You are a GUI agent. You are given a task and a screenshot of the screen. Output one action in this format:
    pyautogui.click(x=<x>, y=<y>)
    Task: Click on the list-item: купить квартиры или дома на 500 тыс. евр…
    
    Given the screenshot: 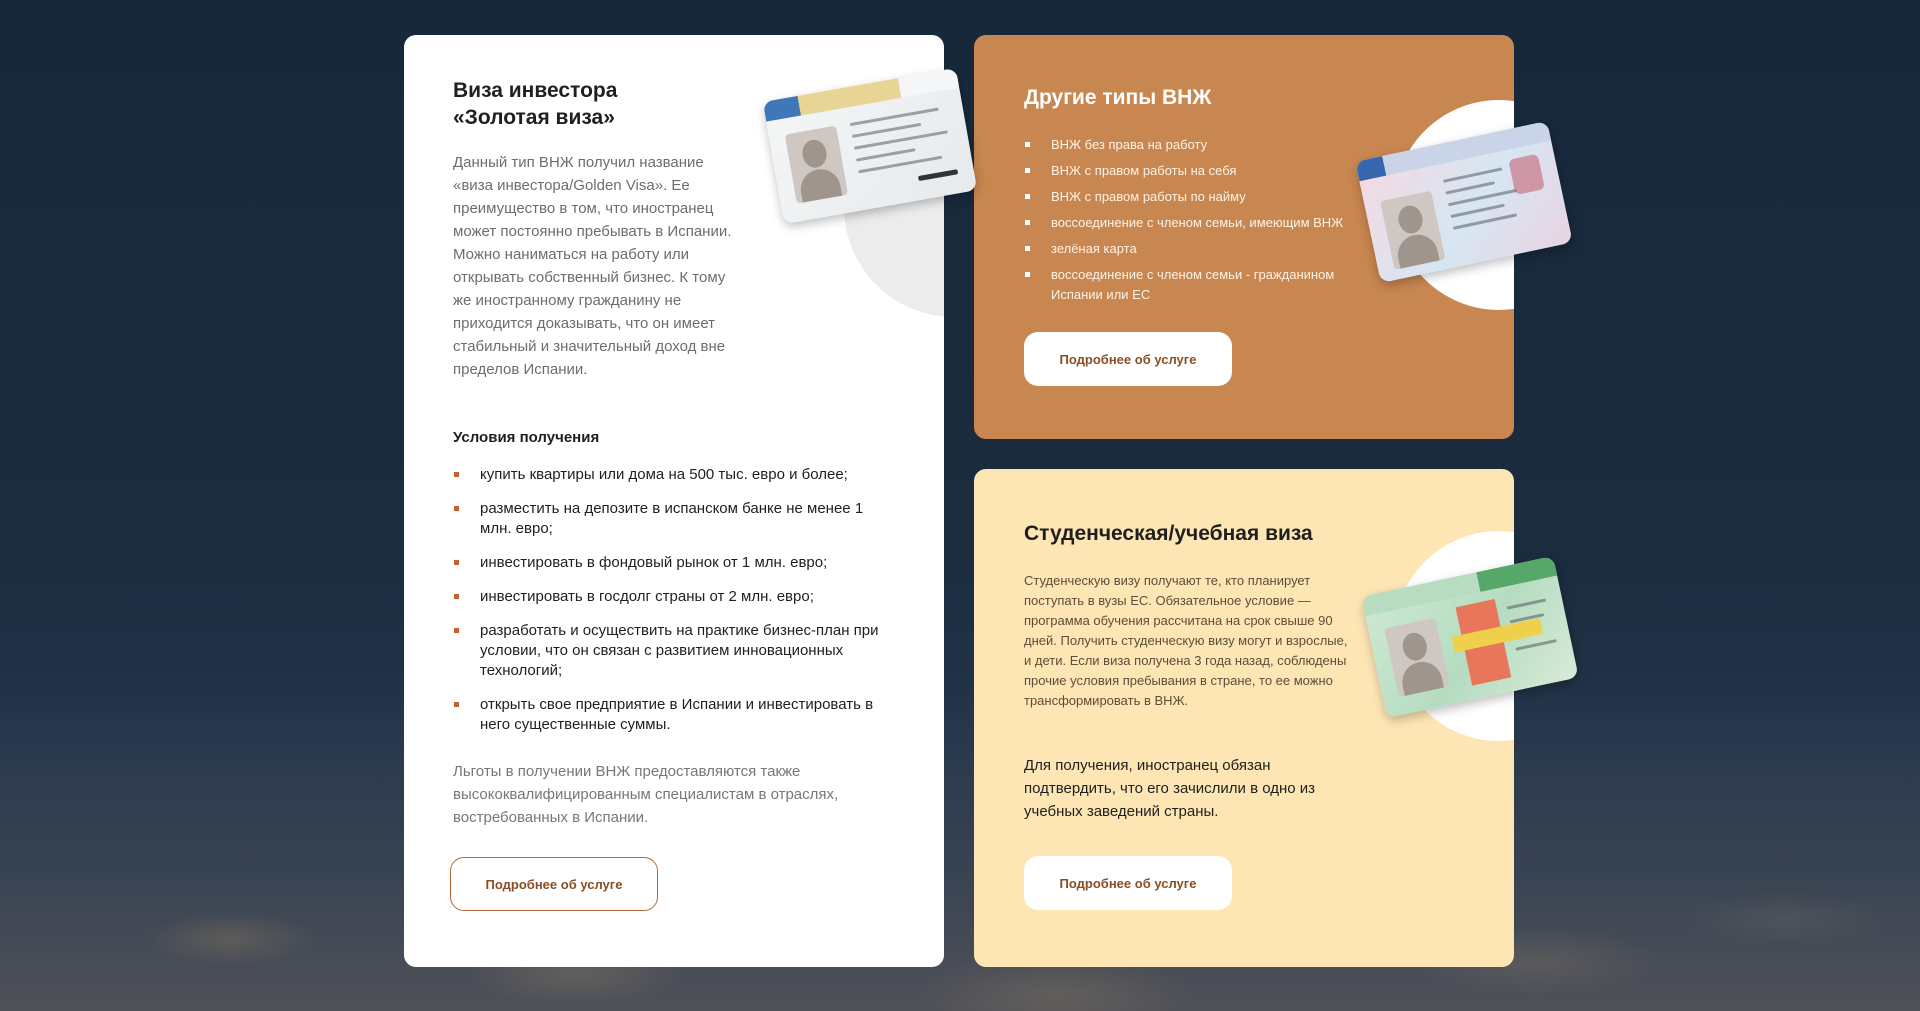 What is the action you would take?
    pyautogui.click(x=668, y=475)
    